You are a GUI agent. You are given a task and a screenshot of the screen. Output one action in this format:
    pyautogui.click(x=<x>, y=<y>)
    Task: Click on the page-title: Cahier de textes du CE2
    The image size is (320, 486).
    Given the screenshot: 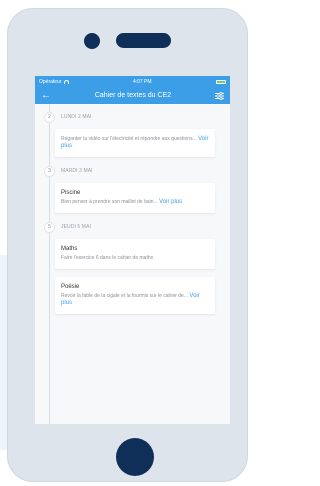 What is the action you would take?
    pyautogui.click(x=133, y=95)
    